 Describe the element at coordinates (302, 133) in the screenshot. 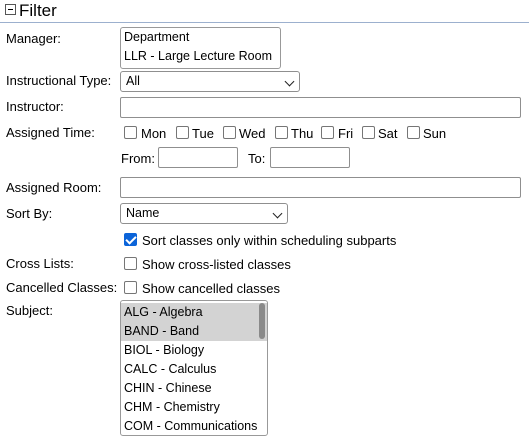

I see `day-label-thu: Thu` at that location.